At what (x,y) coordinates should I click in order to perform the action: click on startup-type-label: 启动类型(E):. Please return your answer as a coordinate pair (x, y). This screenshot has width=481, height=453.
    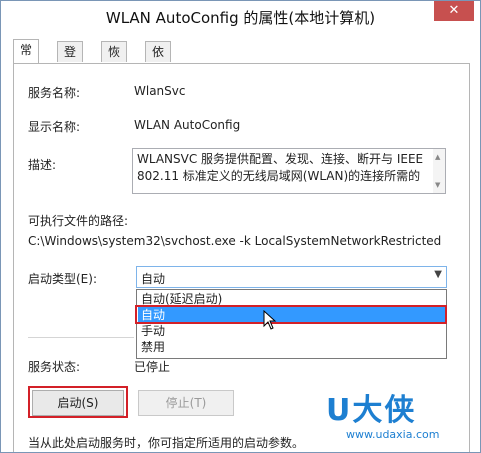
    Looking at the image, I should click on (62, 279).